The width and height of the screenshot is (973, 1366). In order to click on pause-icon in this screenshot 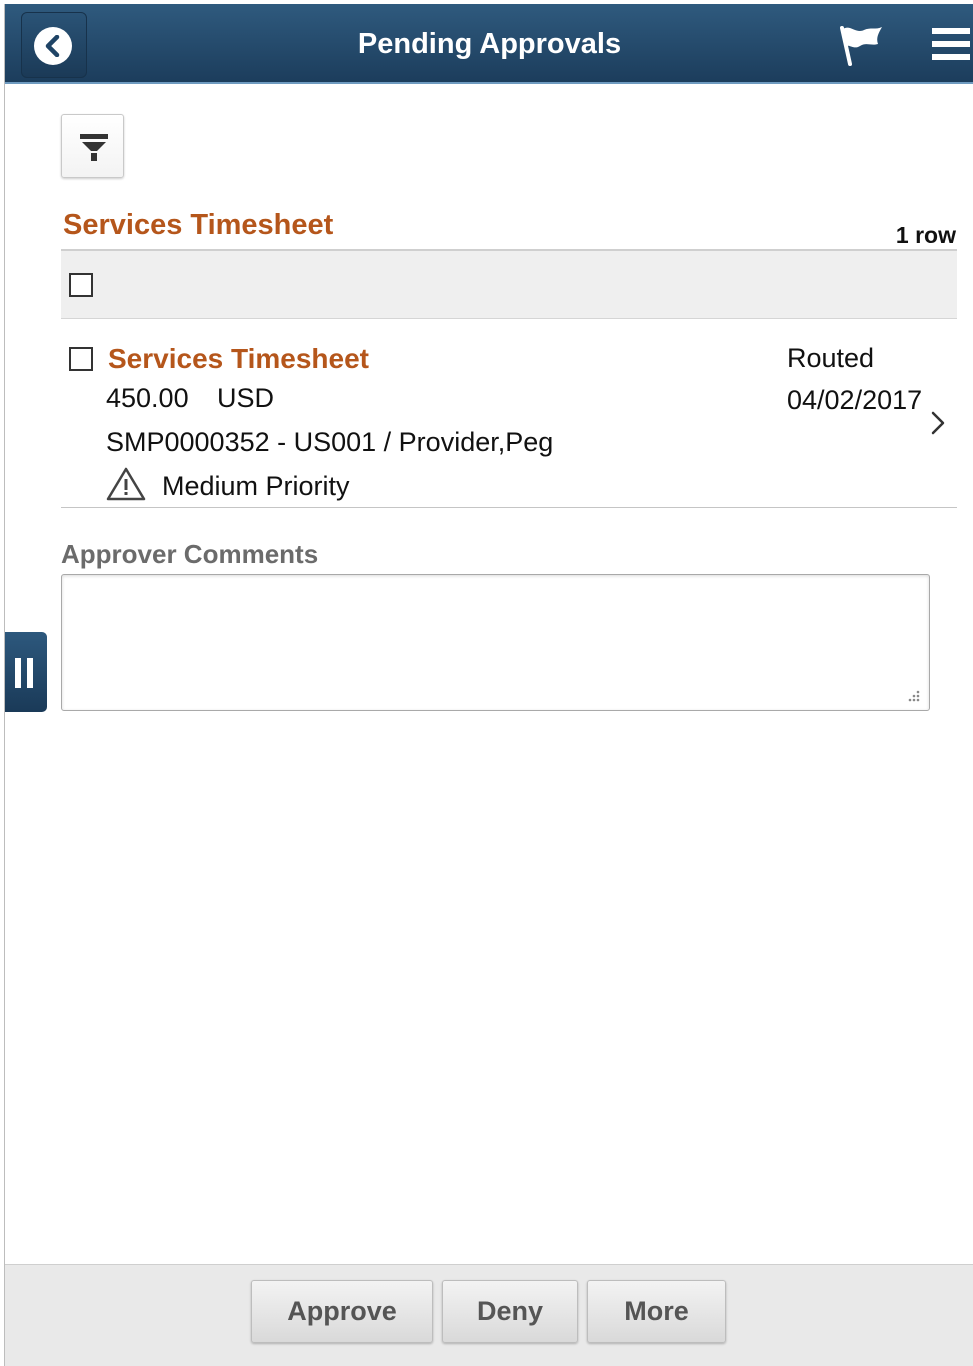, I will do `click(18, 673)`.